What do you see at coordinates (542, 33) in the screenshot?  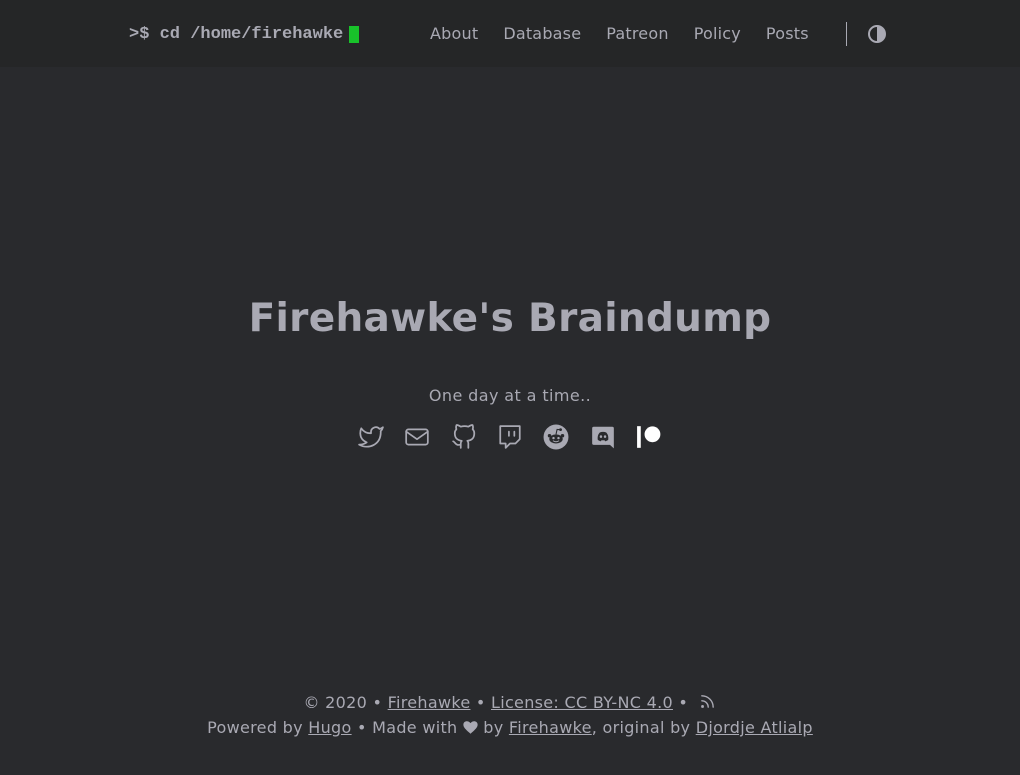 I see `menu-item-database: Database` at bounding box center [542, 33].